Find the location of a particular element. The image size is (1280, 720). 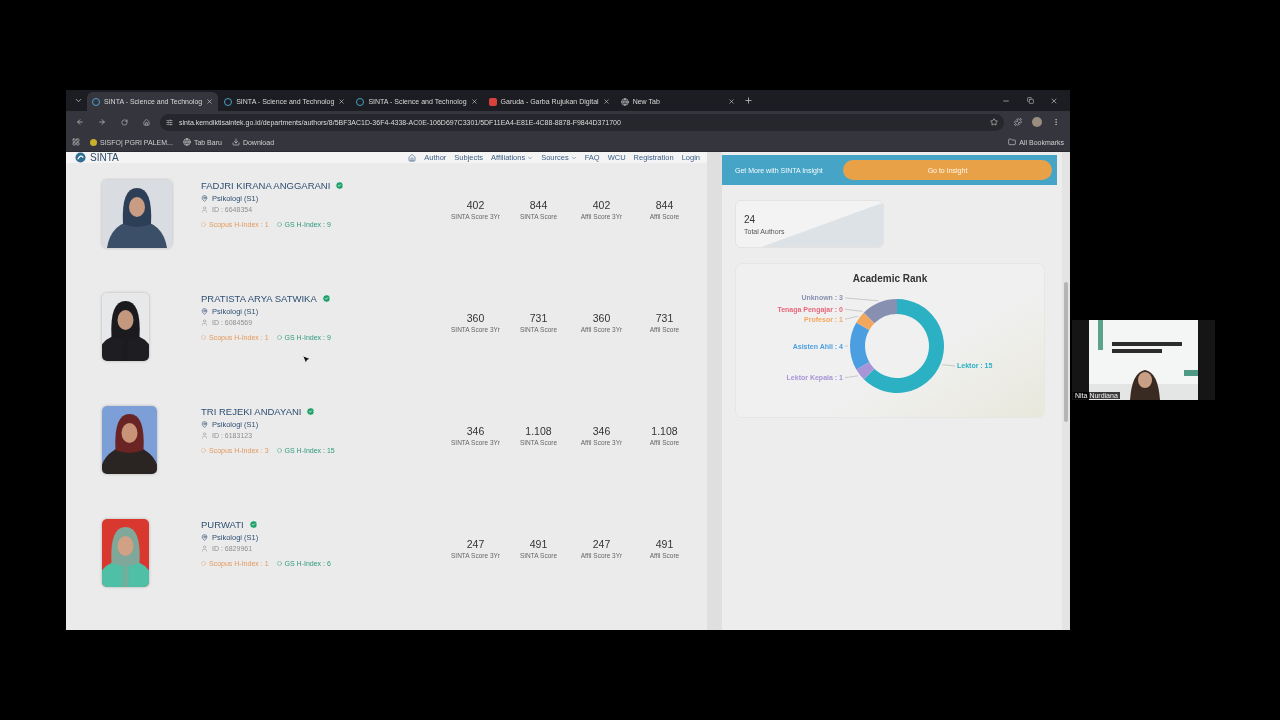

download-icon is located at coordinates (235, 142).